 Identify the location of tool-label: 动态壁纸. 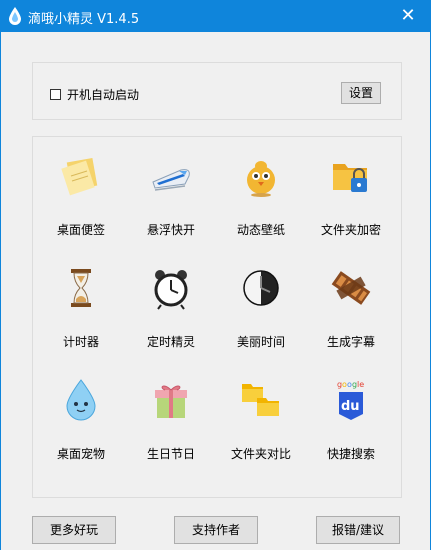
(260, 230).